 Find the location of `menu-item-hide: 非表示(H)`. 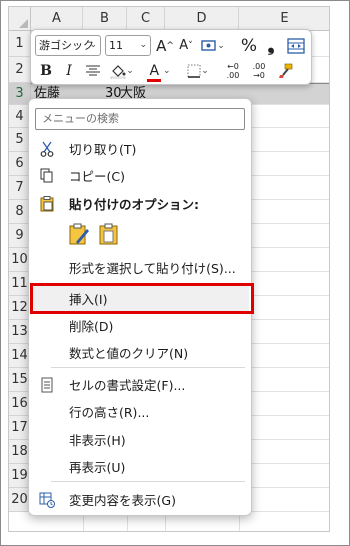

menu-item-hide: 非表示(H) is located at coordinates (140, 439).